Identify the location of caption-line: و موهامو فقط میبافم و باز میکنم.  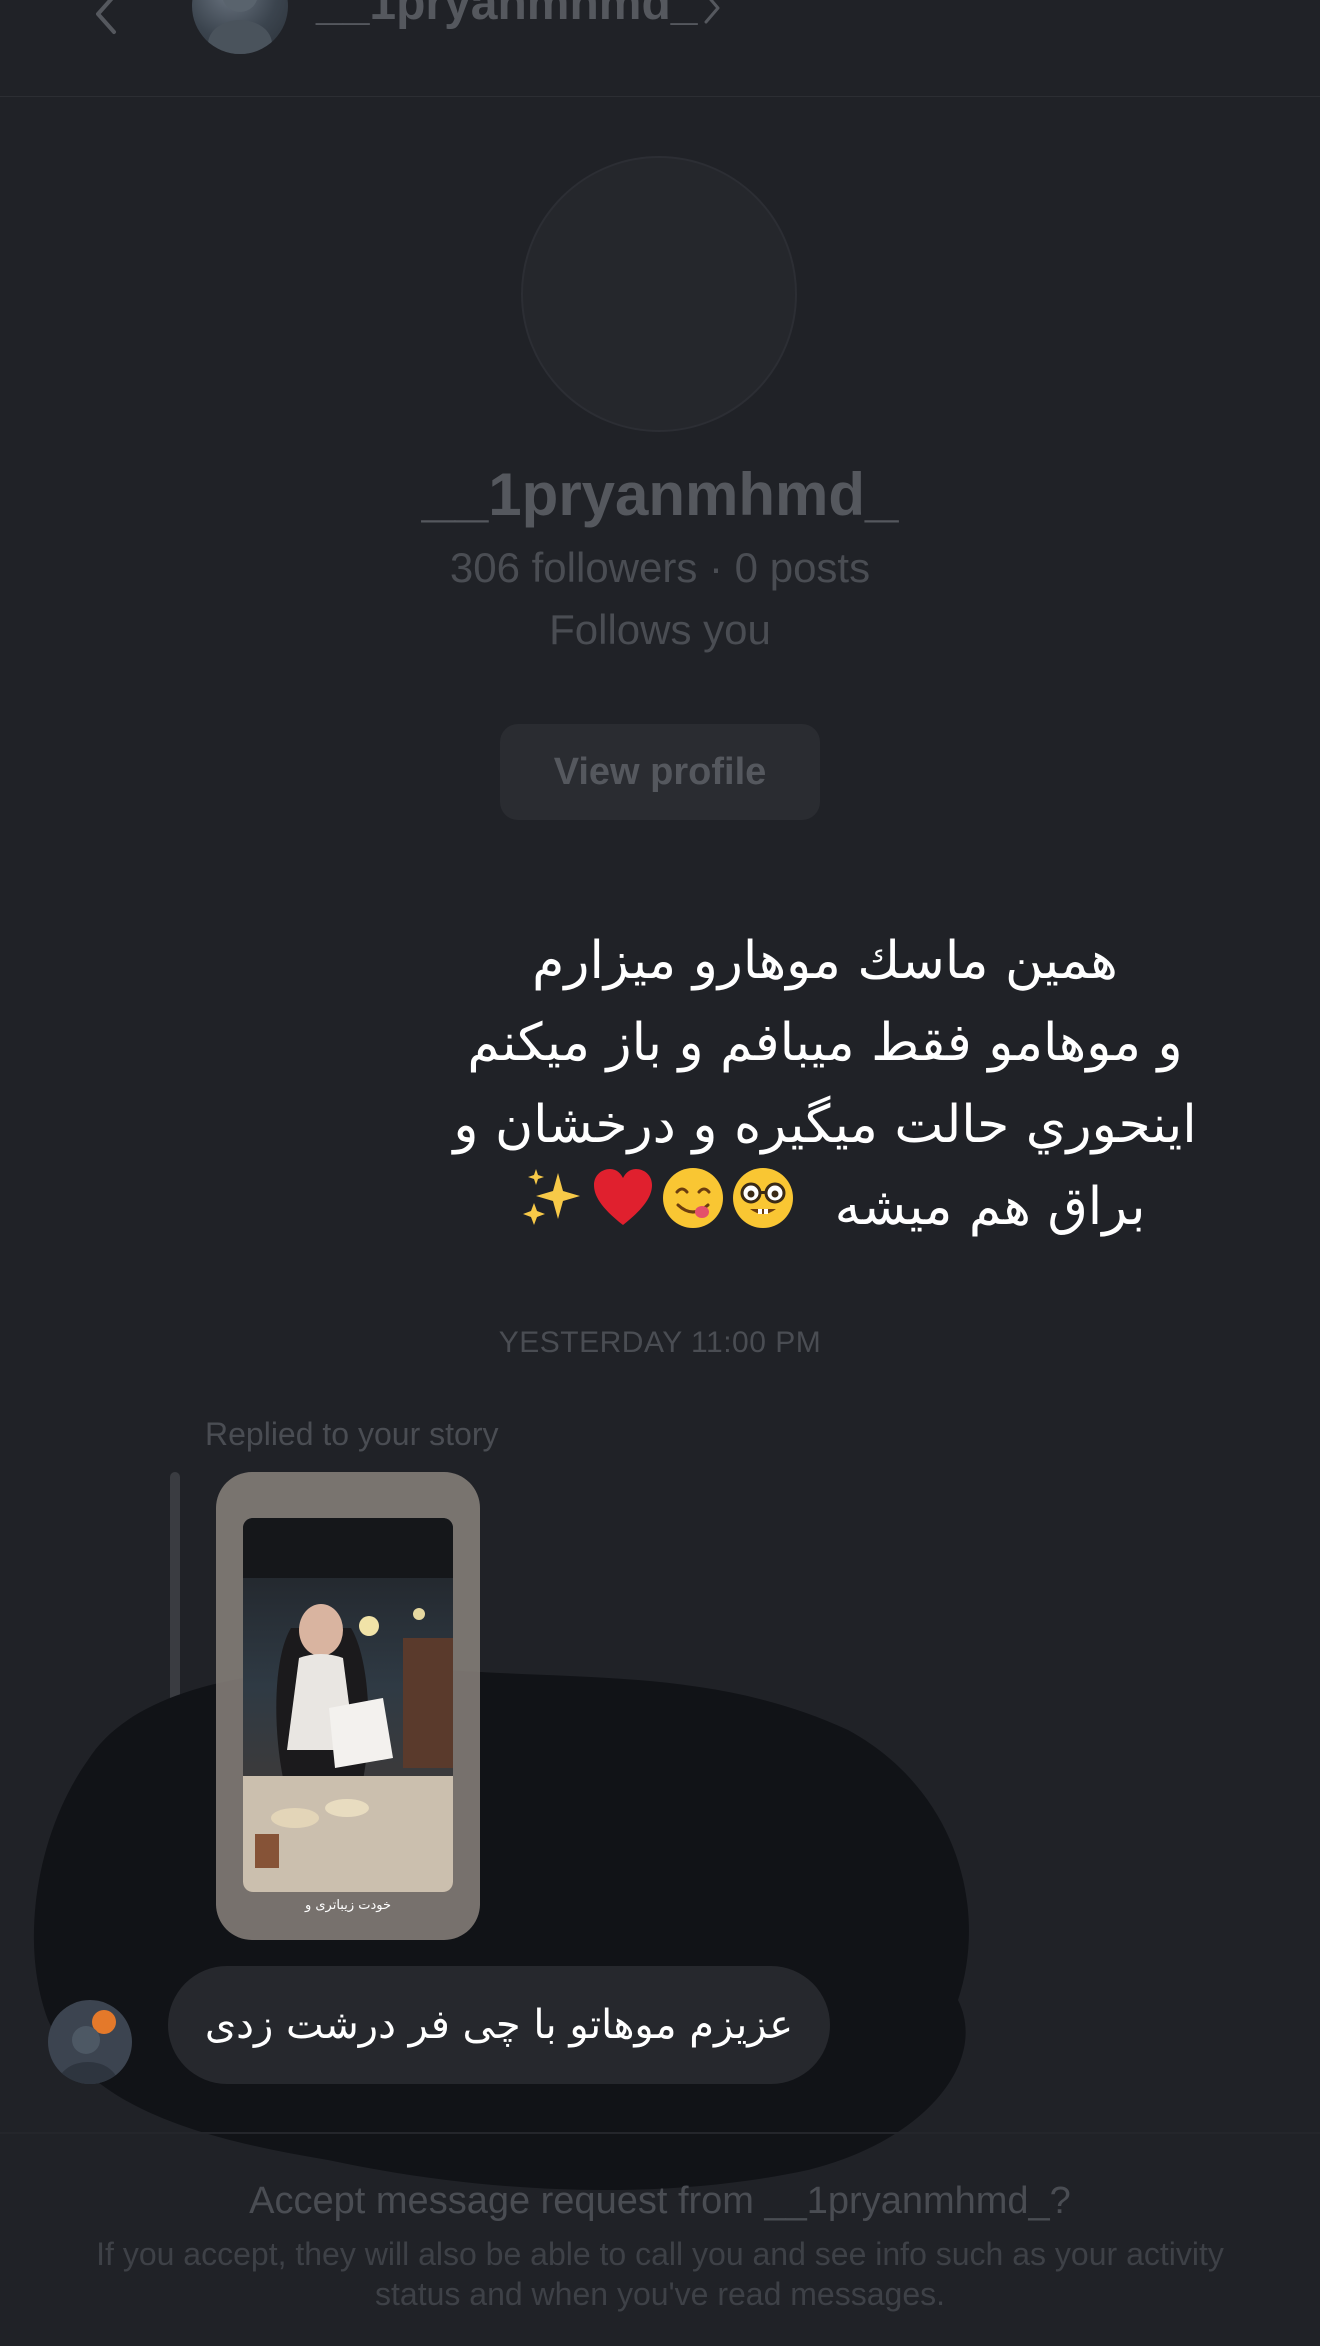
(825, 1043).